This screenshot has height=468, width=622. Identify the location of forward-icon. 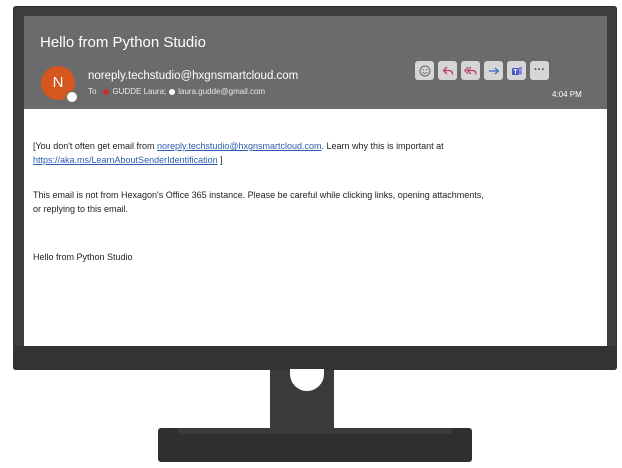
(493, 70).